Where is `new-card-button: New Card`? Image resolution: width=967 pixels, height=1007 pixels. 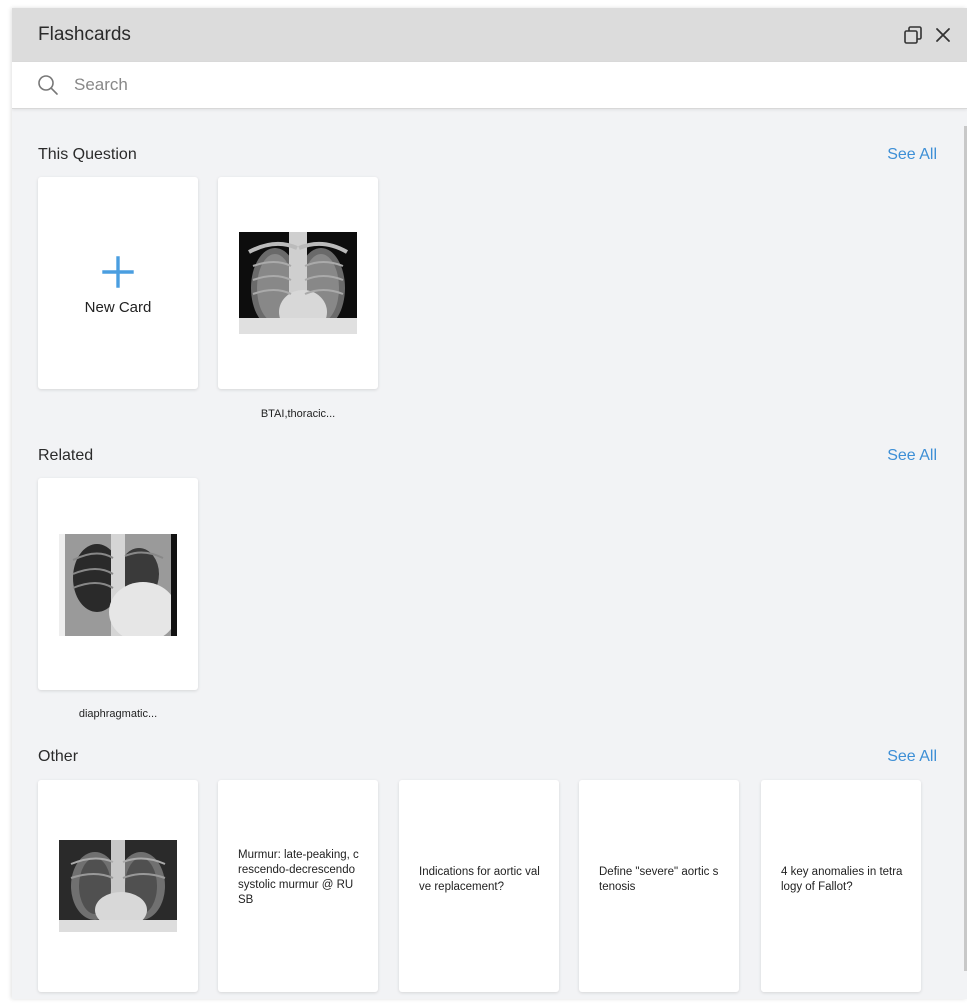
new-card-button: New Card is located at coordinates (118, 283).